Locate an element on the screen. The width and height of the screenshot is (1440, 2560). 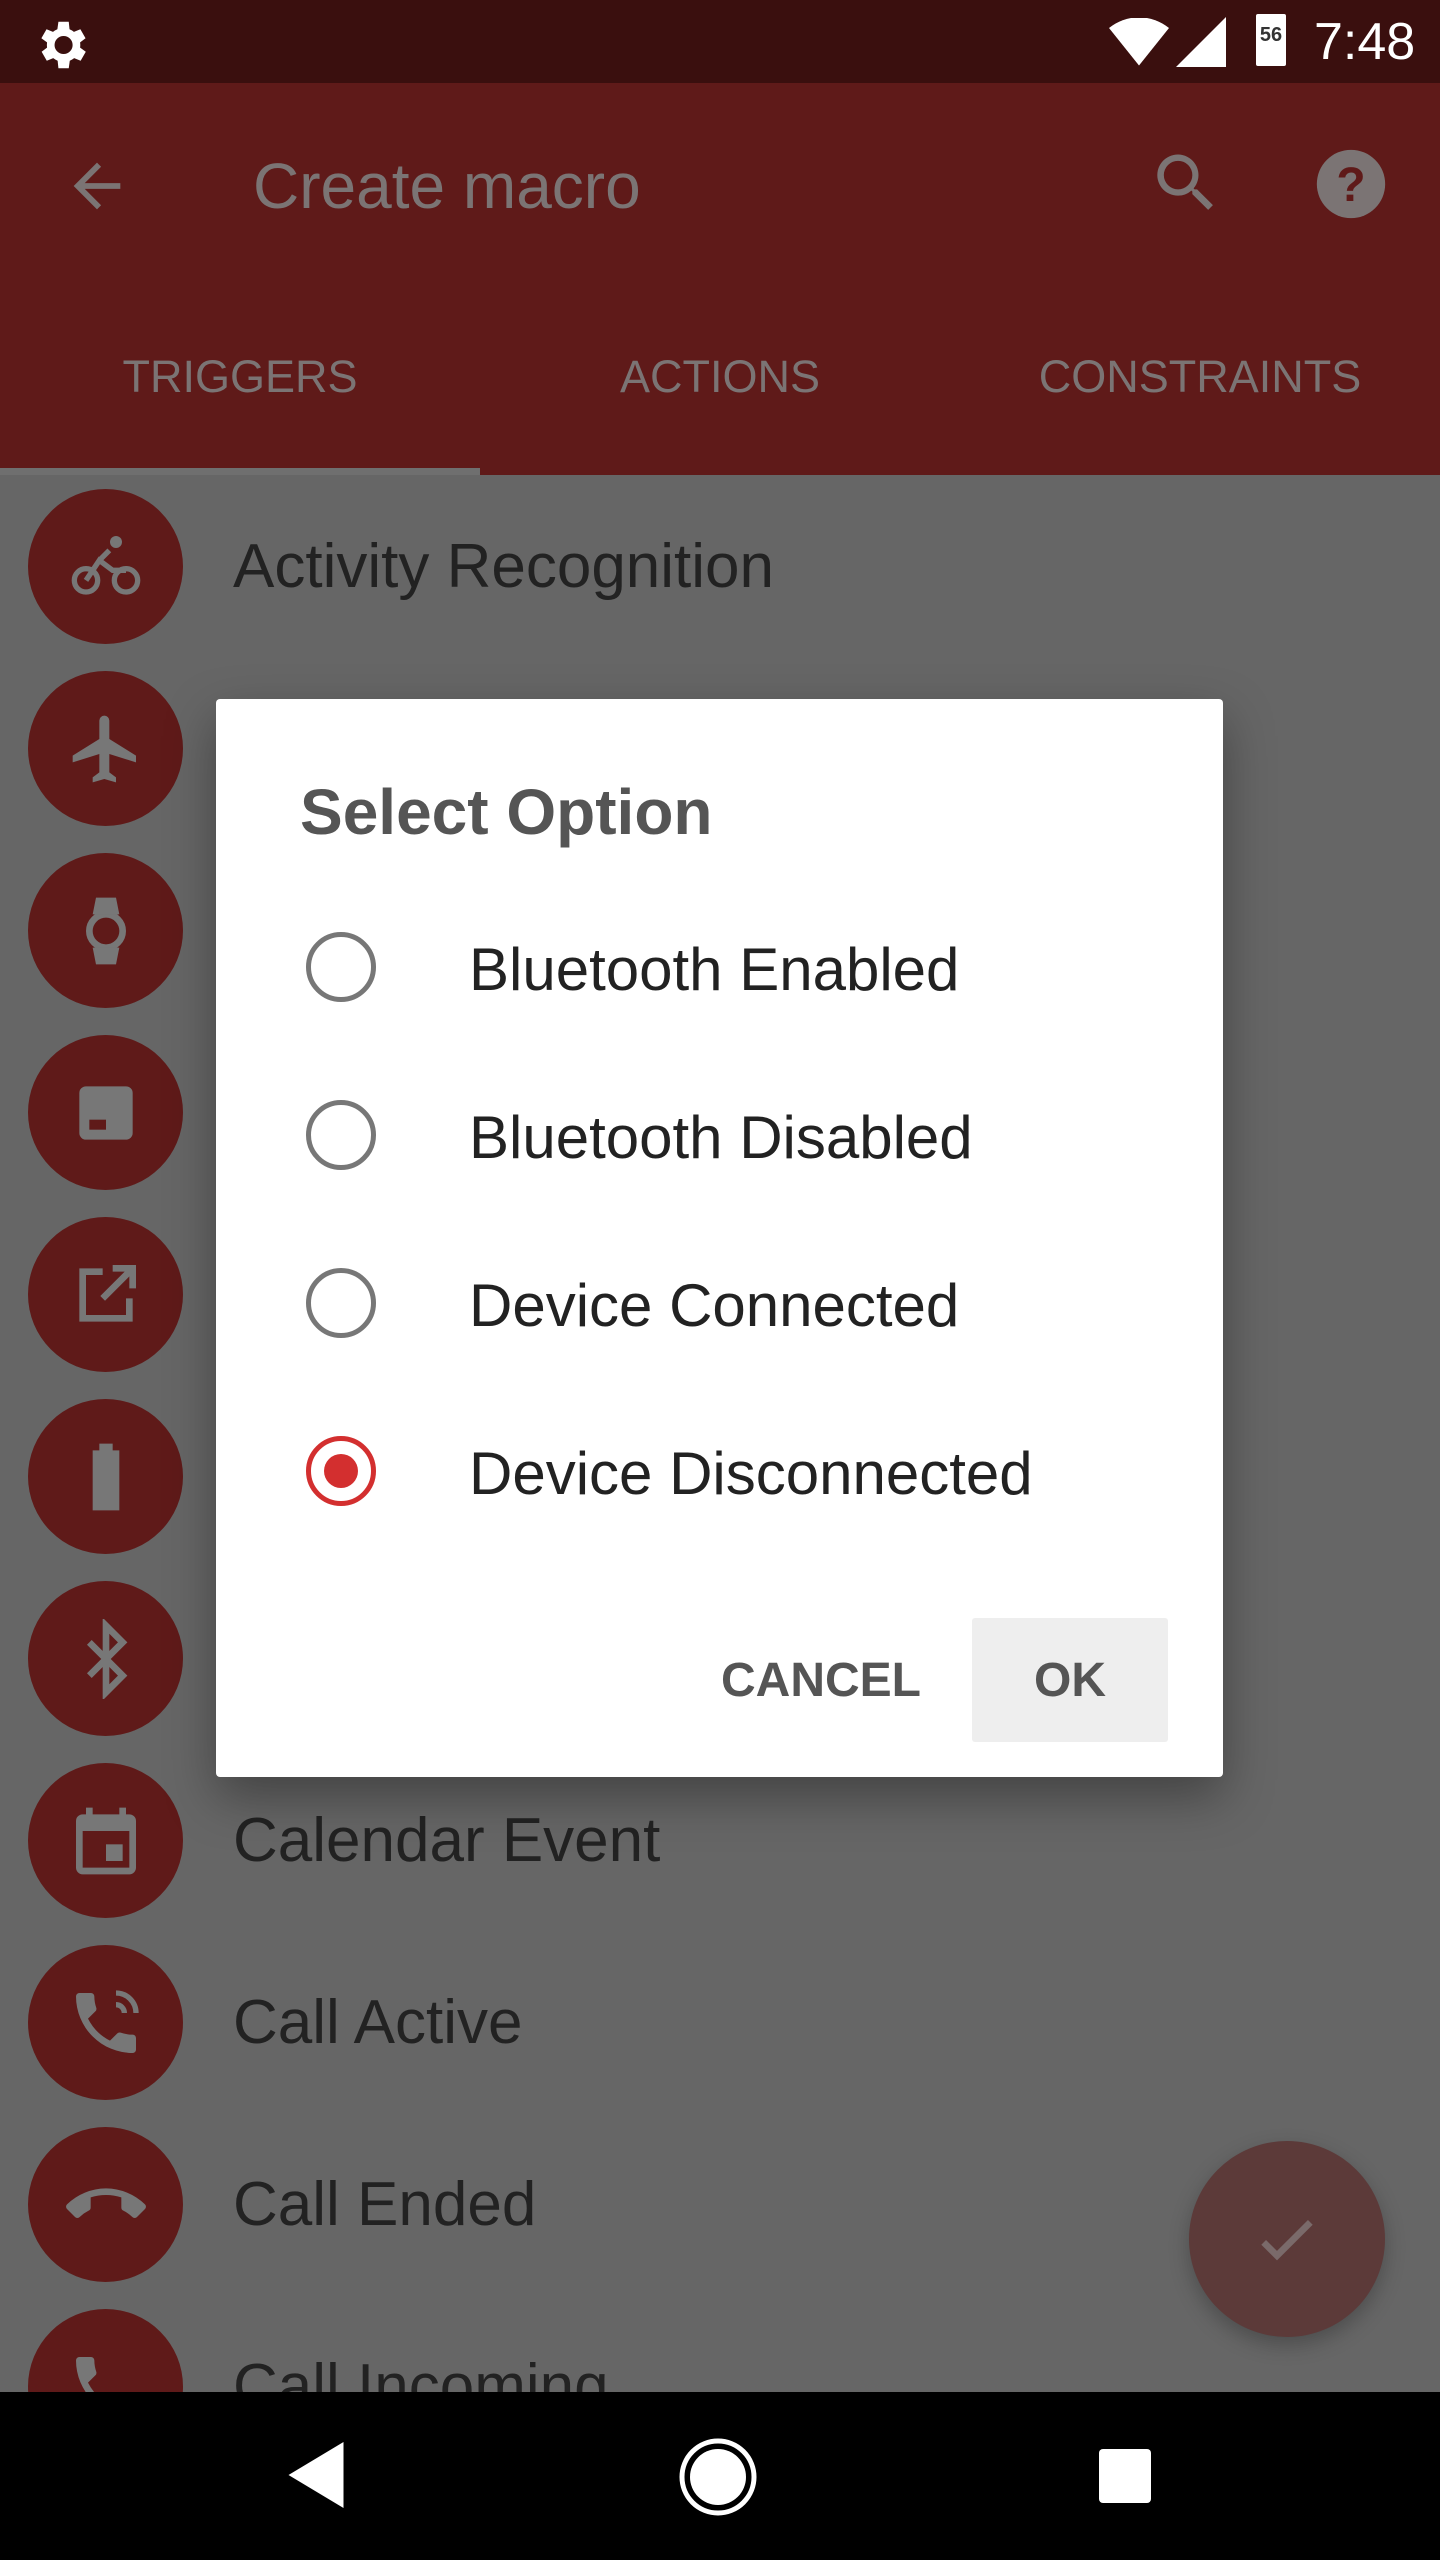
trigger-list-item: Activity Recognition is located at coordinates (720, 566).